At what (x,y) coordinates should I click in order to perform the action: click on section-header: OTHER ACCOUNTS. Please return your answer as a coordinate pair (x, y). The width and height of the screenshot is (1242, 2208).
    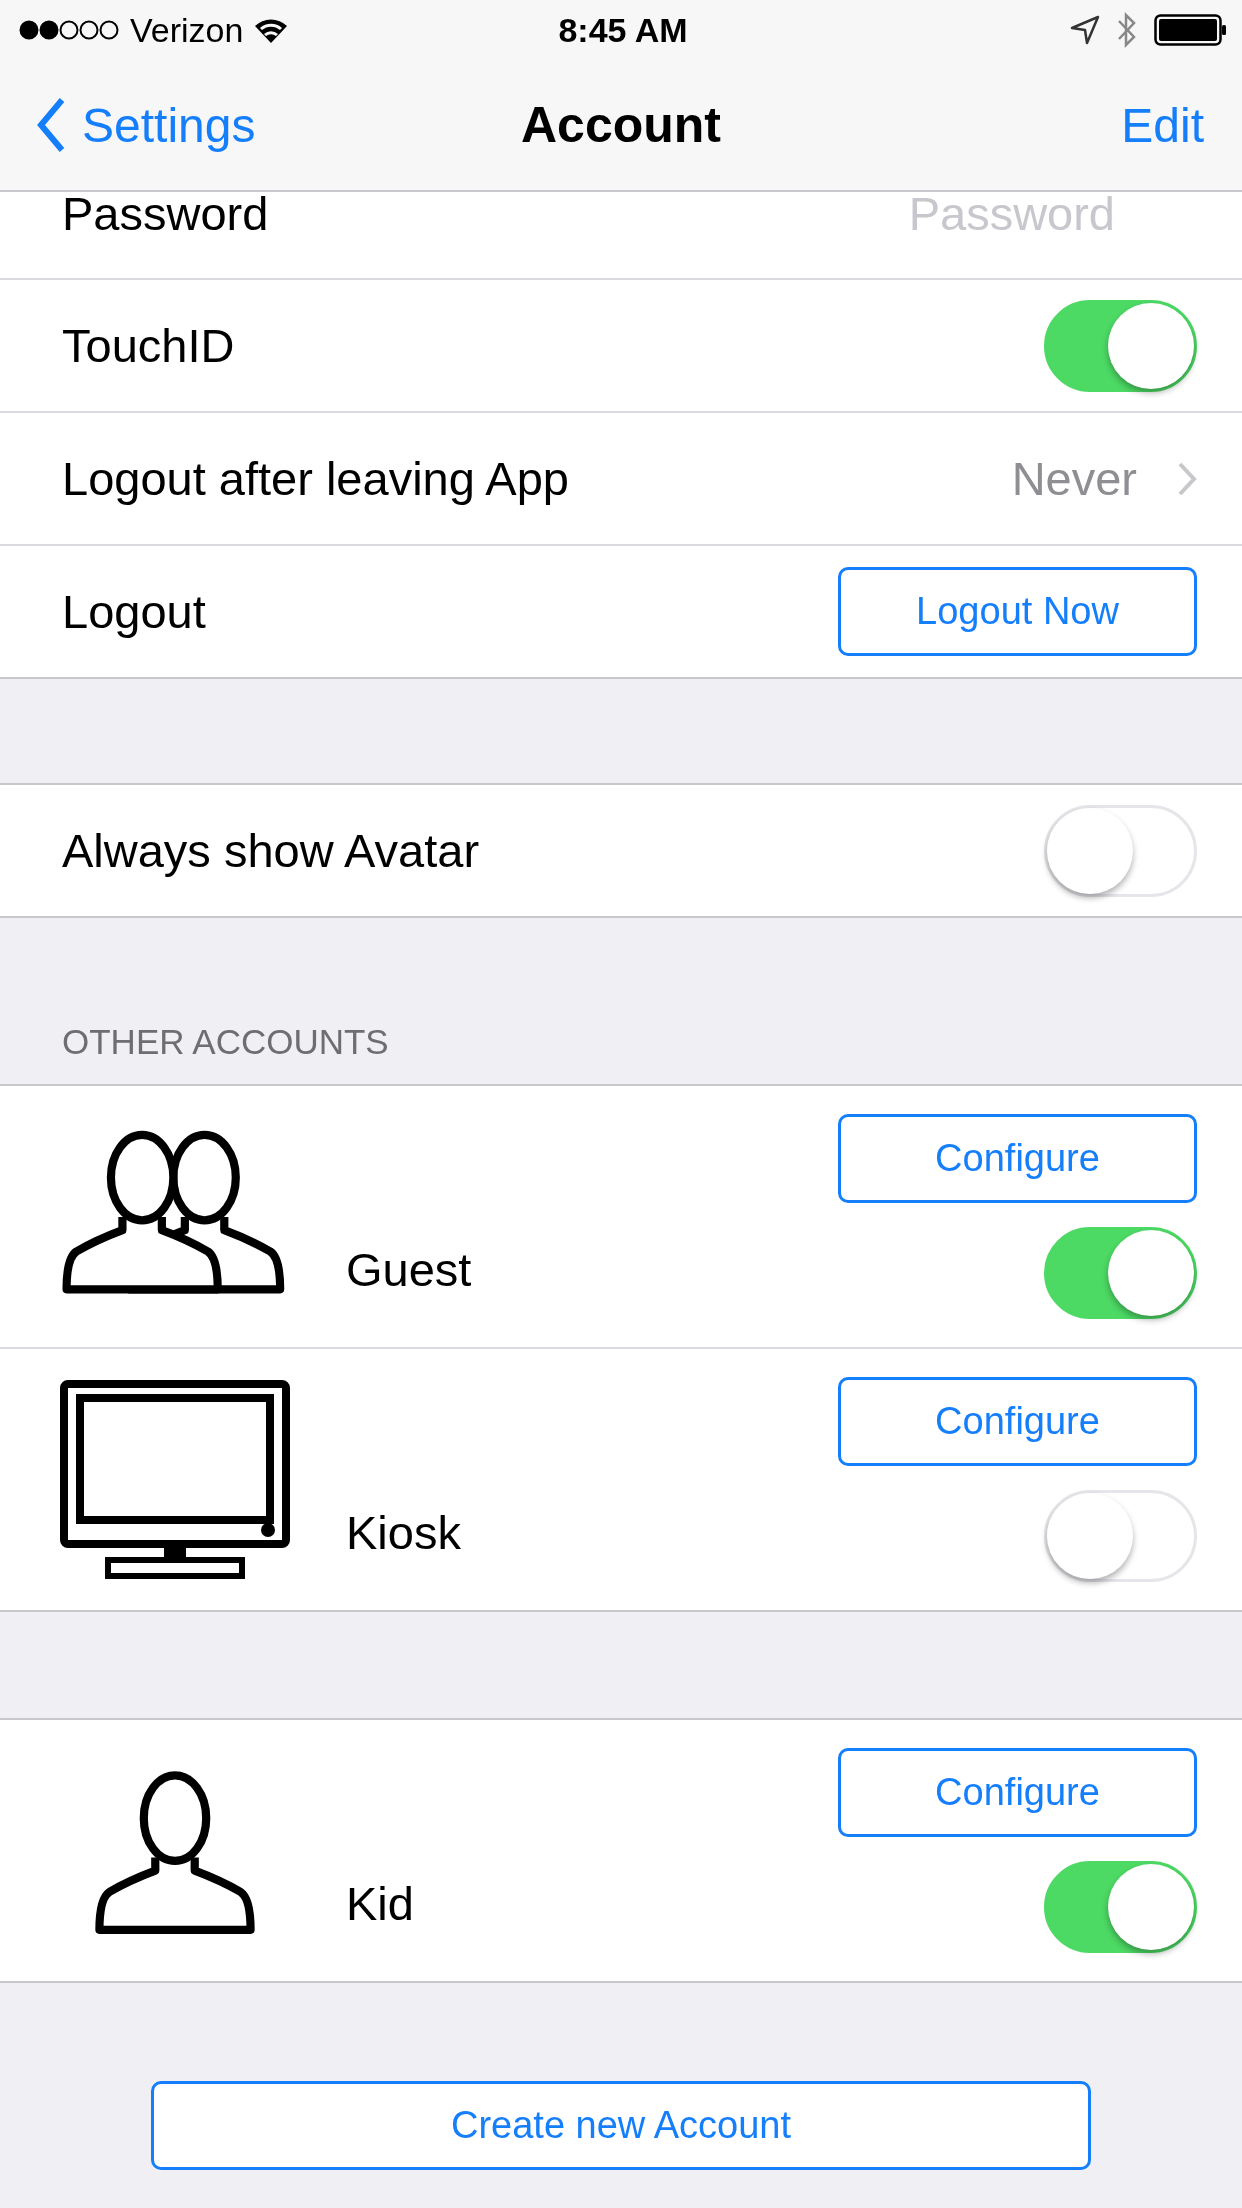
    Looking at the image, I should click on (225, 1042).